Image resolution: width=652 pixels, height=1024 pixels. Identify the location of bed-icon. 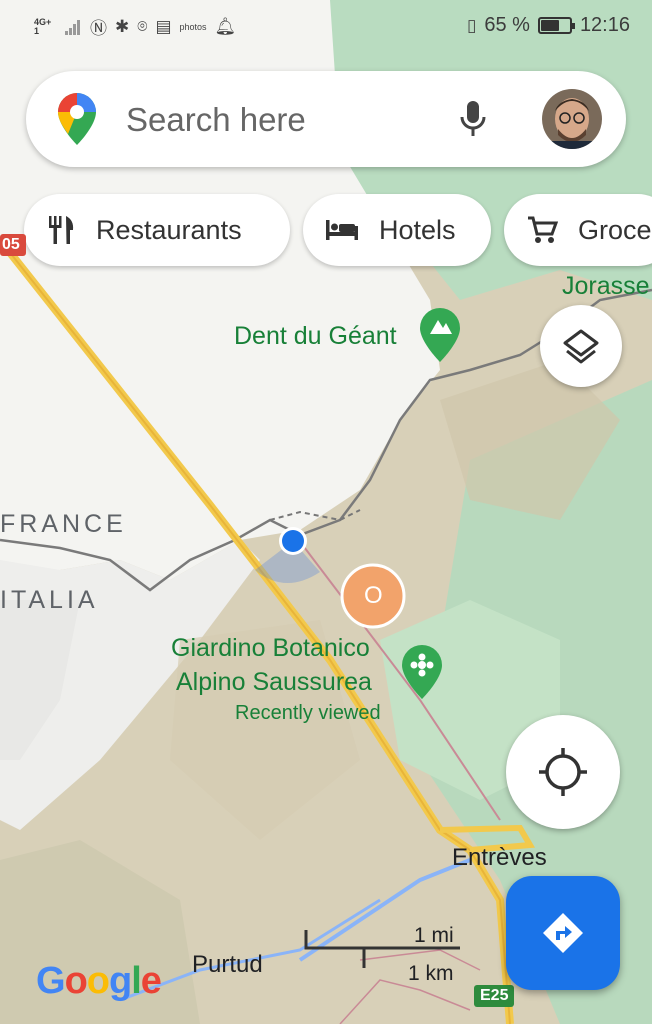
(342, 230).